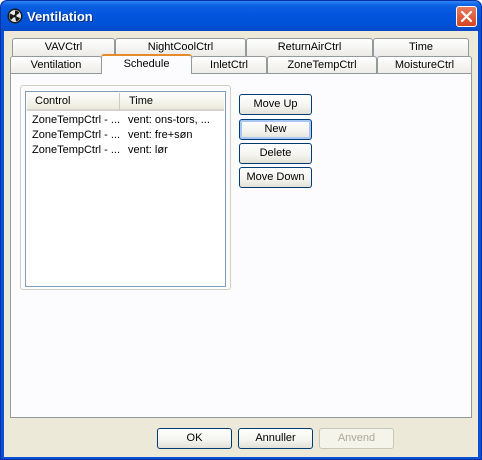 Image resolution: width=482 pixels, height=460 pixels. What do you see at coordinates (275, 153) in the screenshot?
I see `delete-button: Delete` at bounding box center [275, 153].